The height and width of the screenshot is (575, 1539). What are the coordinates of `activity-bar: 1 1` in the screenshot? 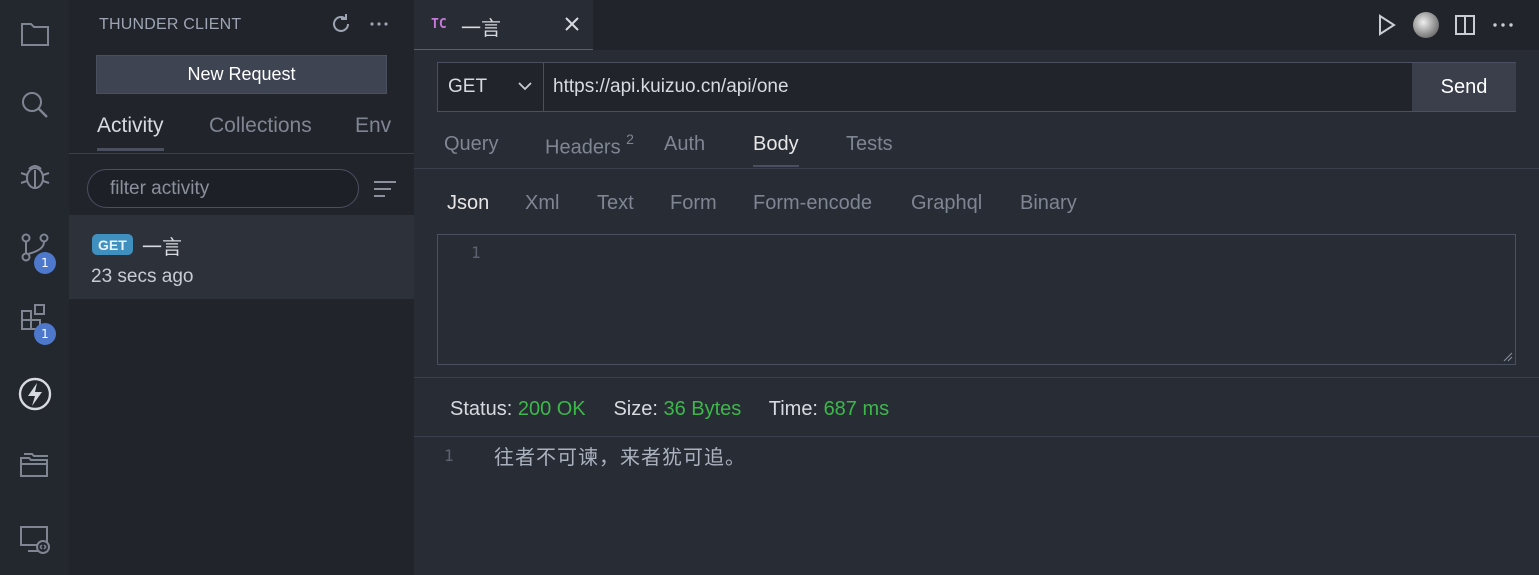 It's located at (34, 287).